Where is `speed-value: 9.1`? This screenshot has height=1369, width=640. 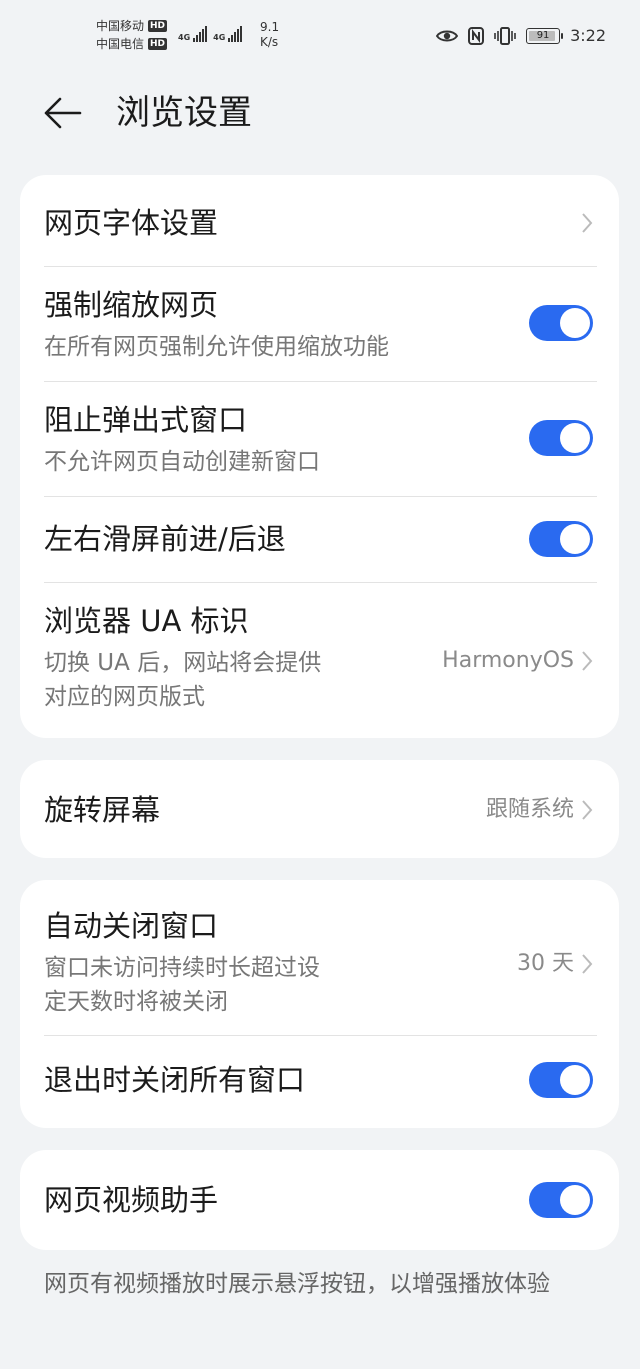
speed-value: 9.1 is located at coordinates (270, 27).